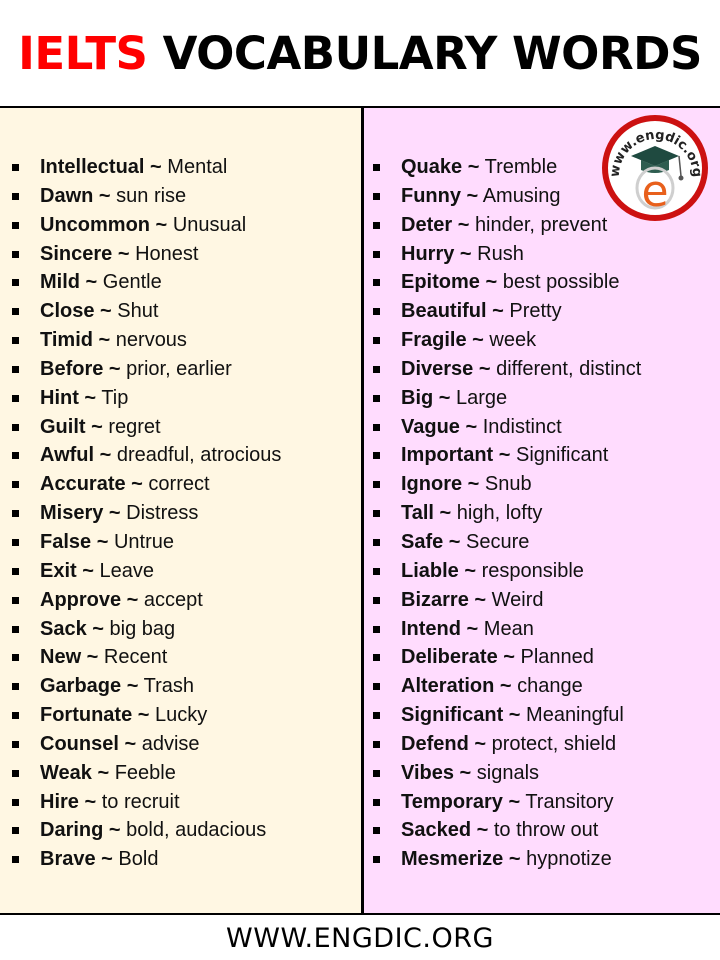 The width and height of the screenshot is (720, 960). I want to click on vocab-word: Bizarre ~, so click(444, 599).